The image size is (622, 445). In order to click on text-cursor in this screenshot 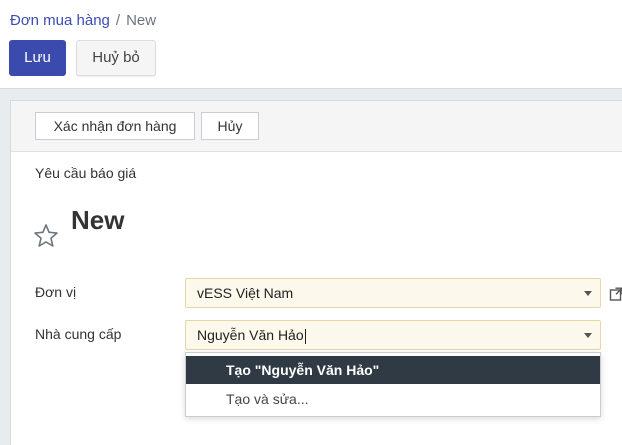, I will do `click(305, 336)`.